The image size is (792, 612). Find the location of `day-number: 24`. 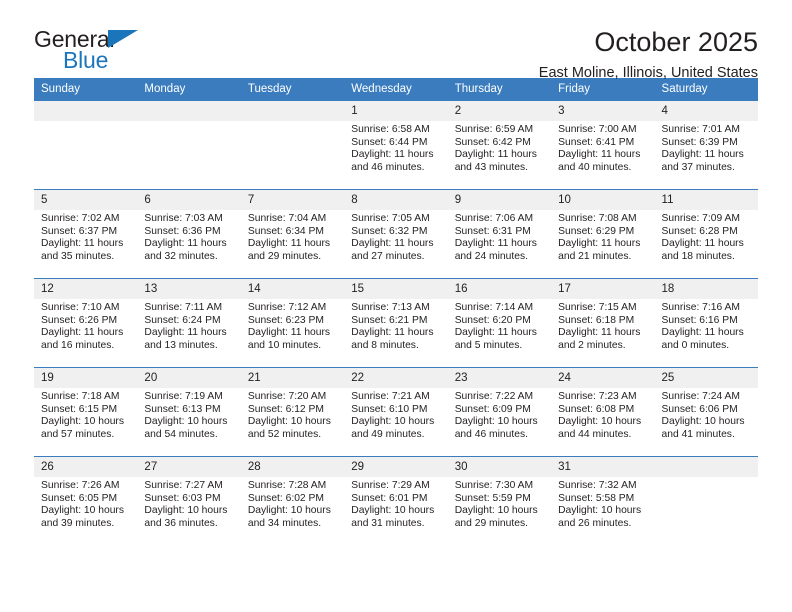

day-number: 24 is located at coordinates (603, 378).